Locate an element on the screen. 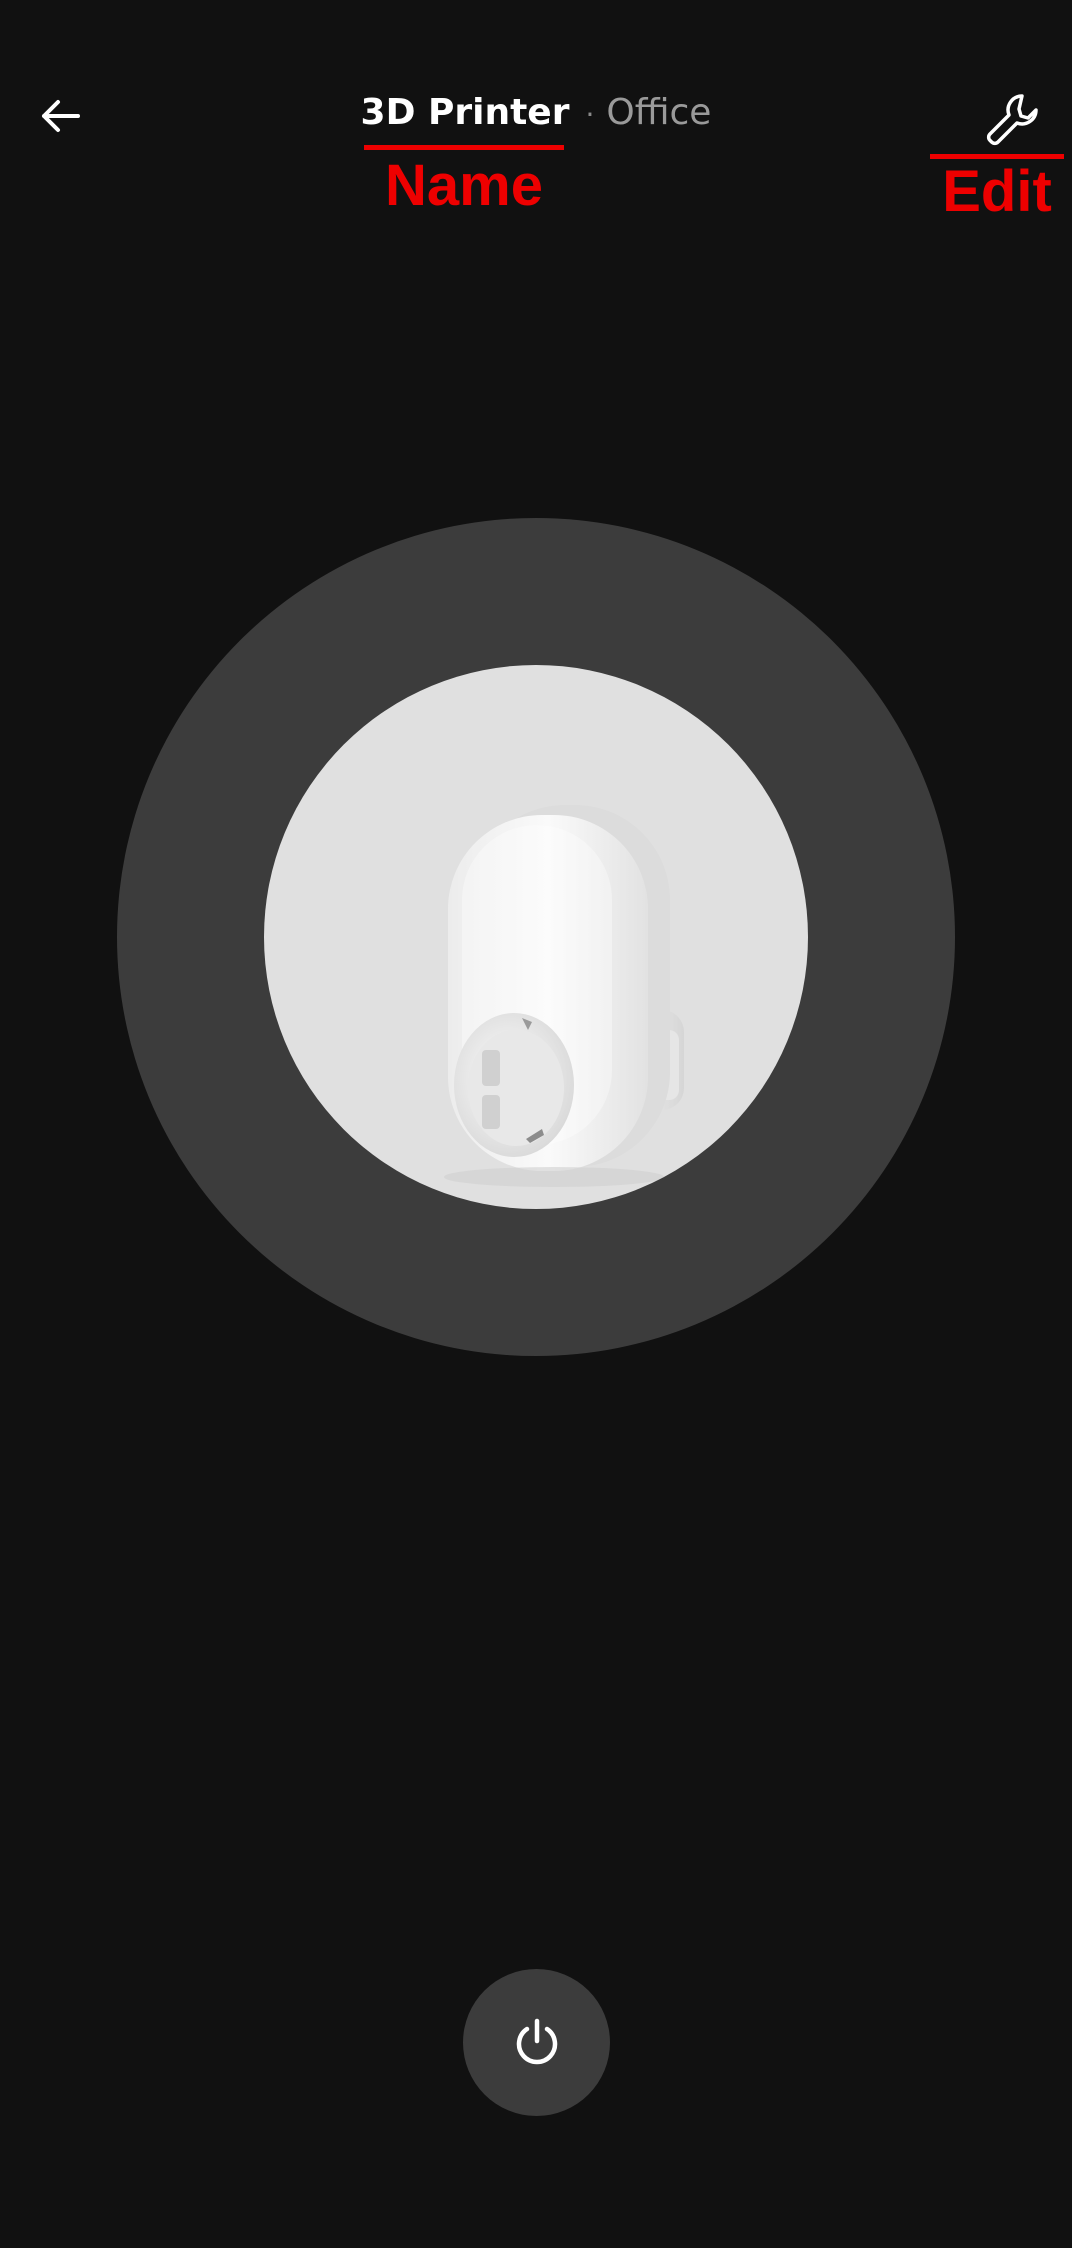  device-image-circle is located at coordinates (536, 937).